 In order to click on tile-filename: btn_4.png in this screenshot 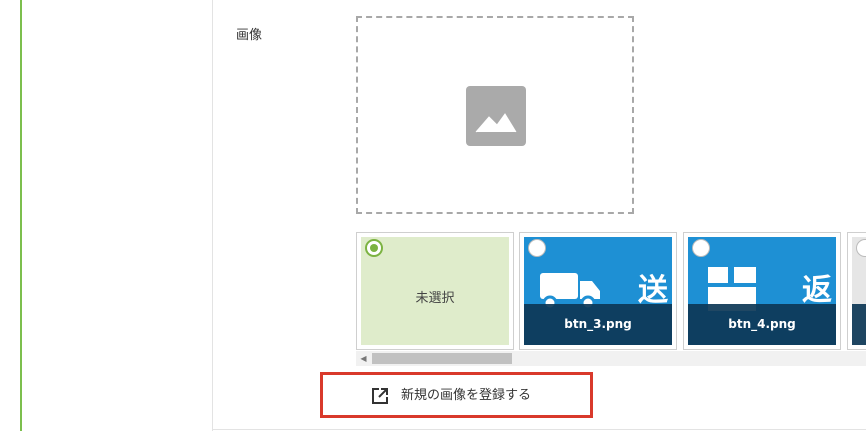, I will do `click(762, 324)`.